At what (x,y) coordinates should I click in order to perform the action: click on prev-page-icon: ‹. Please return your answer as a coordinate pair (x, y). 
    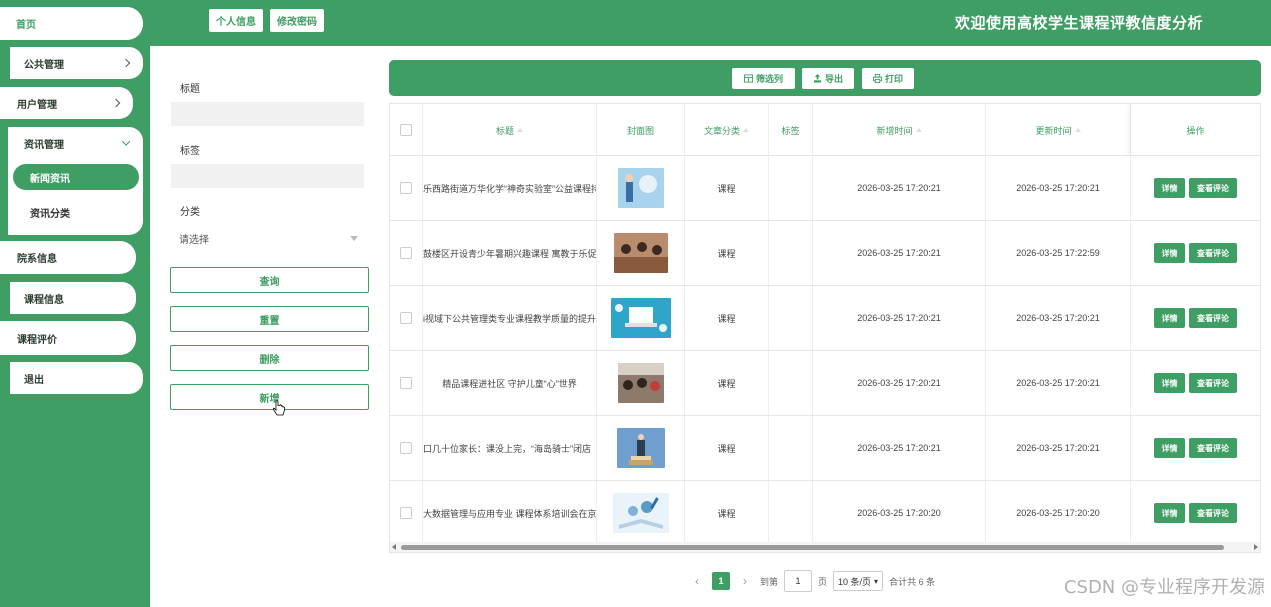
    Looking at the image, I should click on (697, 581).